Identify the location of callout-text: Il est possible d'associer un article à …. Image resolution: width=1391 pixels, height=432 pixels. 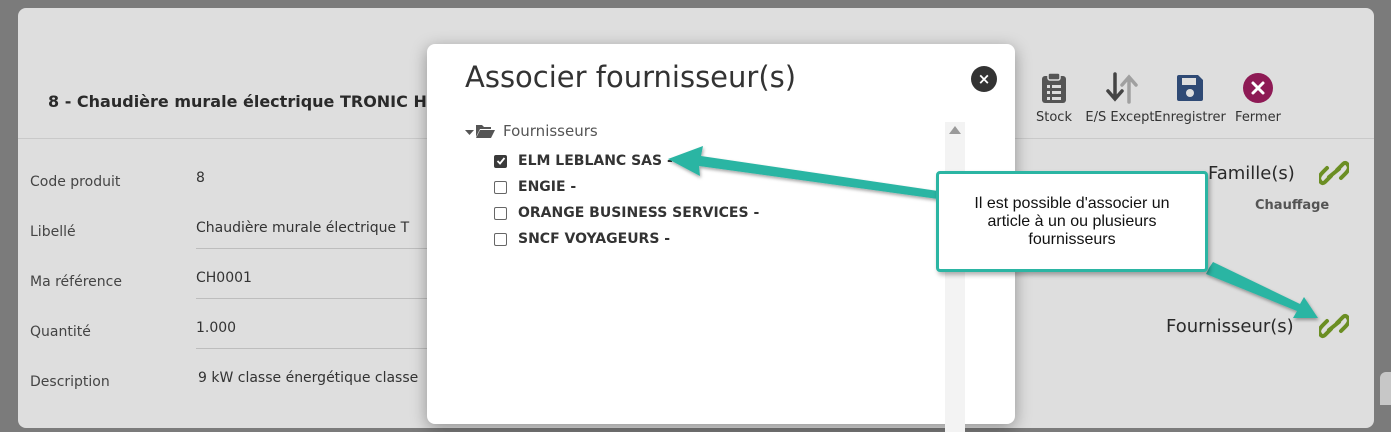
(1072, 221).